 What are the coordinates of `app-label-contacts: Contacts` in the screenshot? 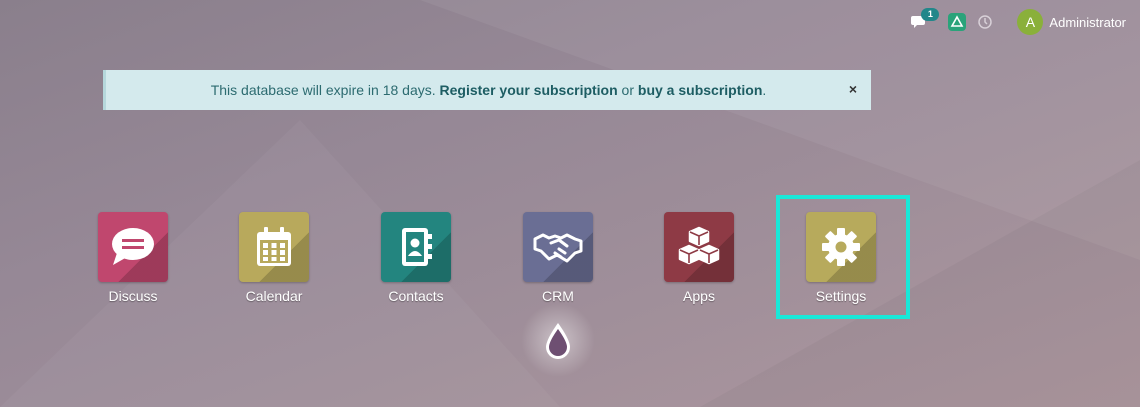 It's located at (416, 296).